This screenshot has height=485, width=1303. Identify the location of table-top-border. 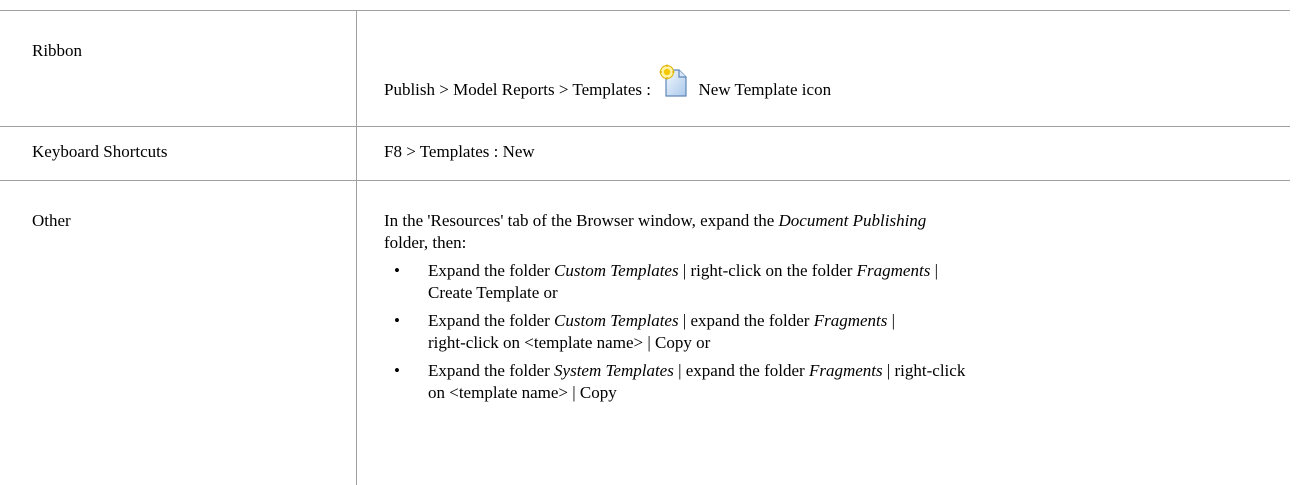
(645, 10).